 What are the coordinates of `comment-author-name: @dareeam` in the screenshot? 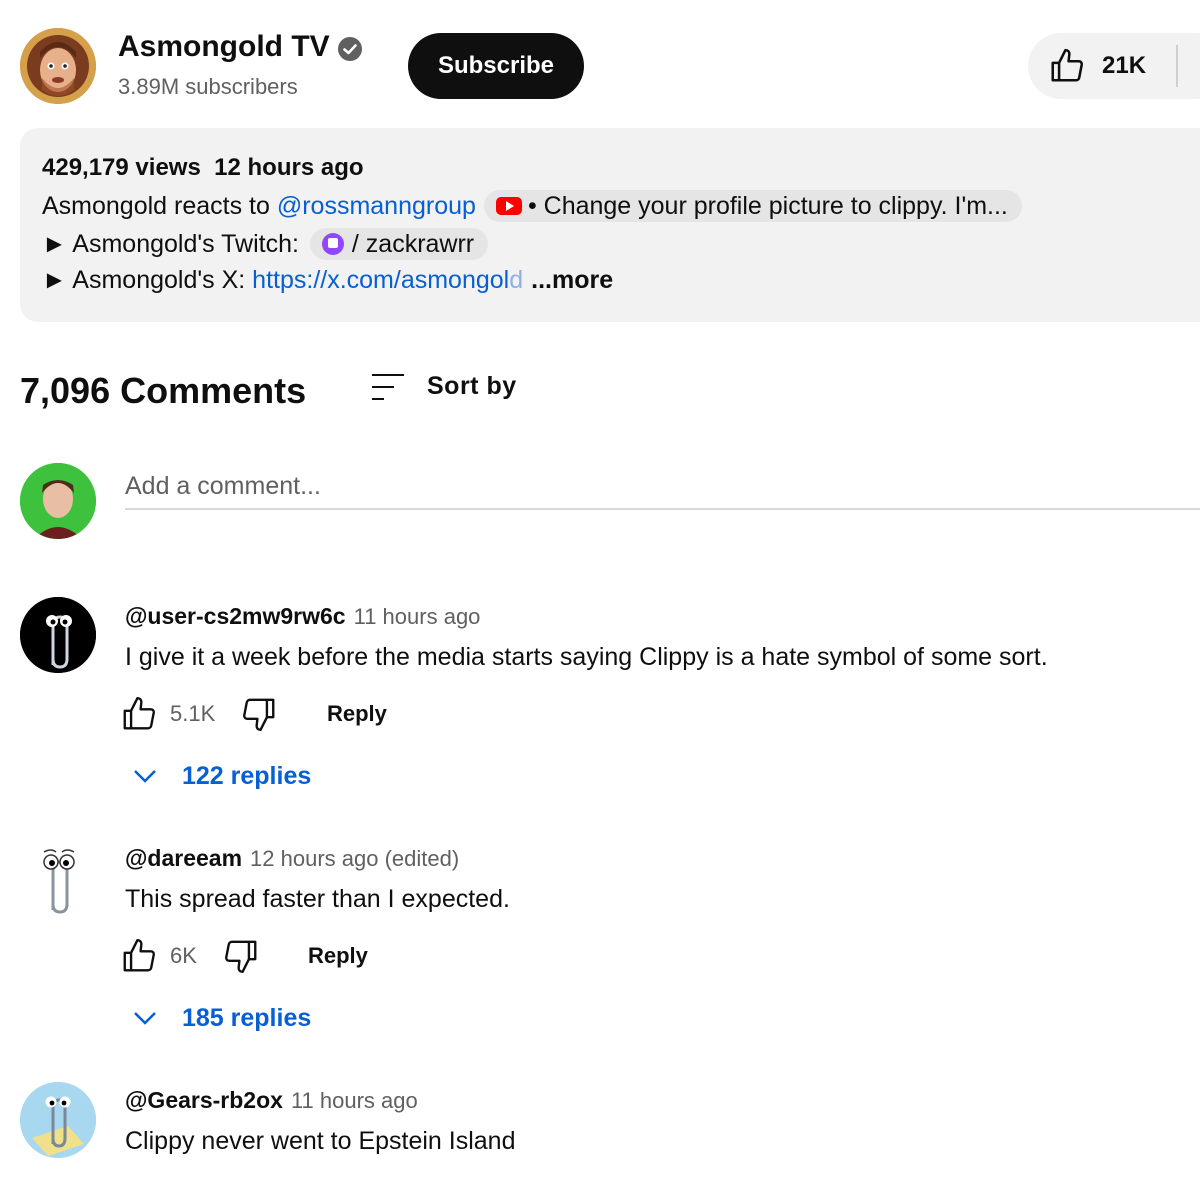 It's located at (184, 858).